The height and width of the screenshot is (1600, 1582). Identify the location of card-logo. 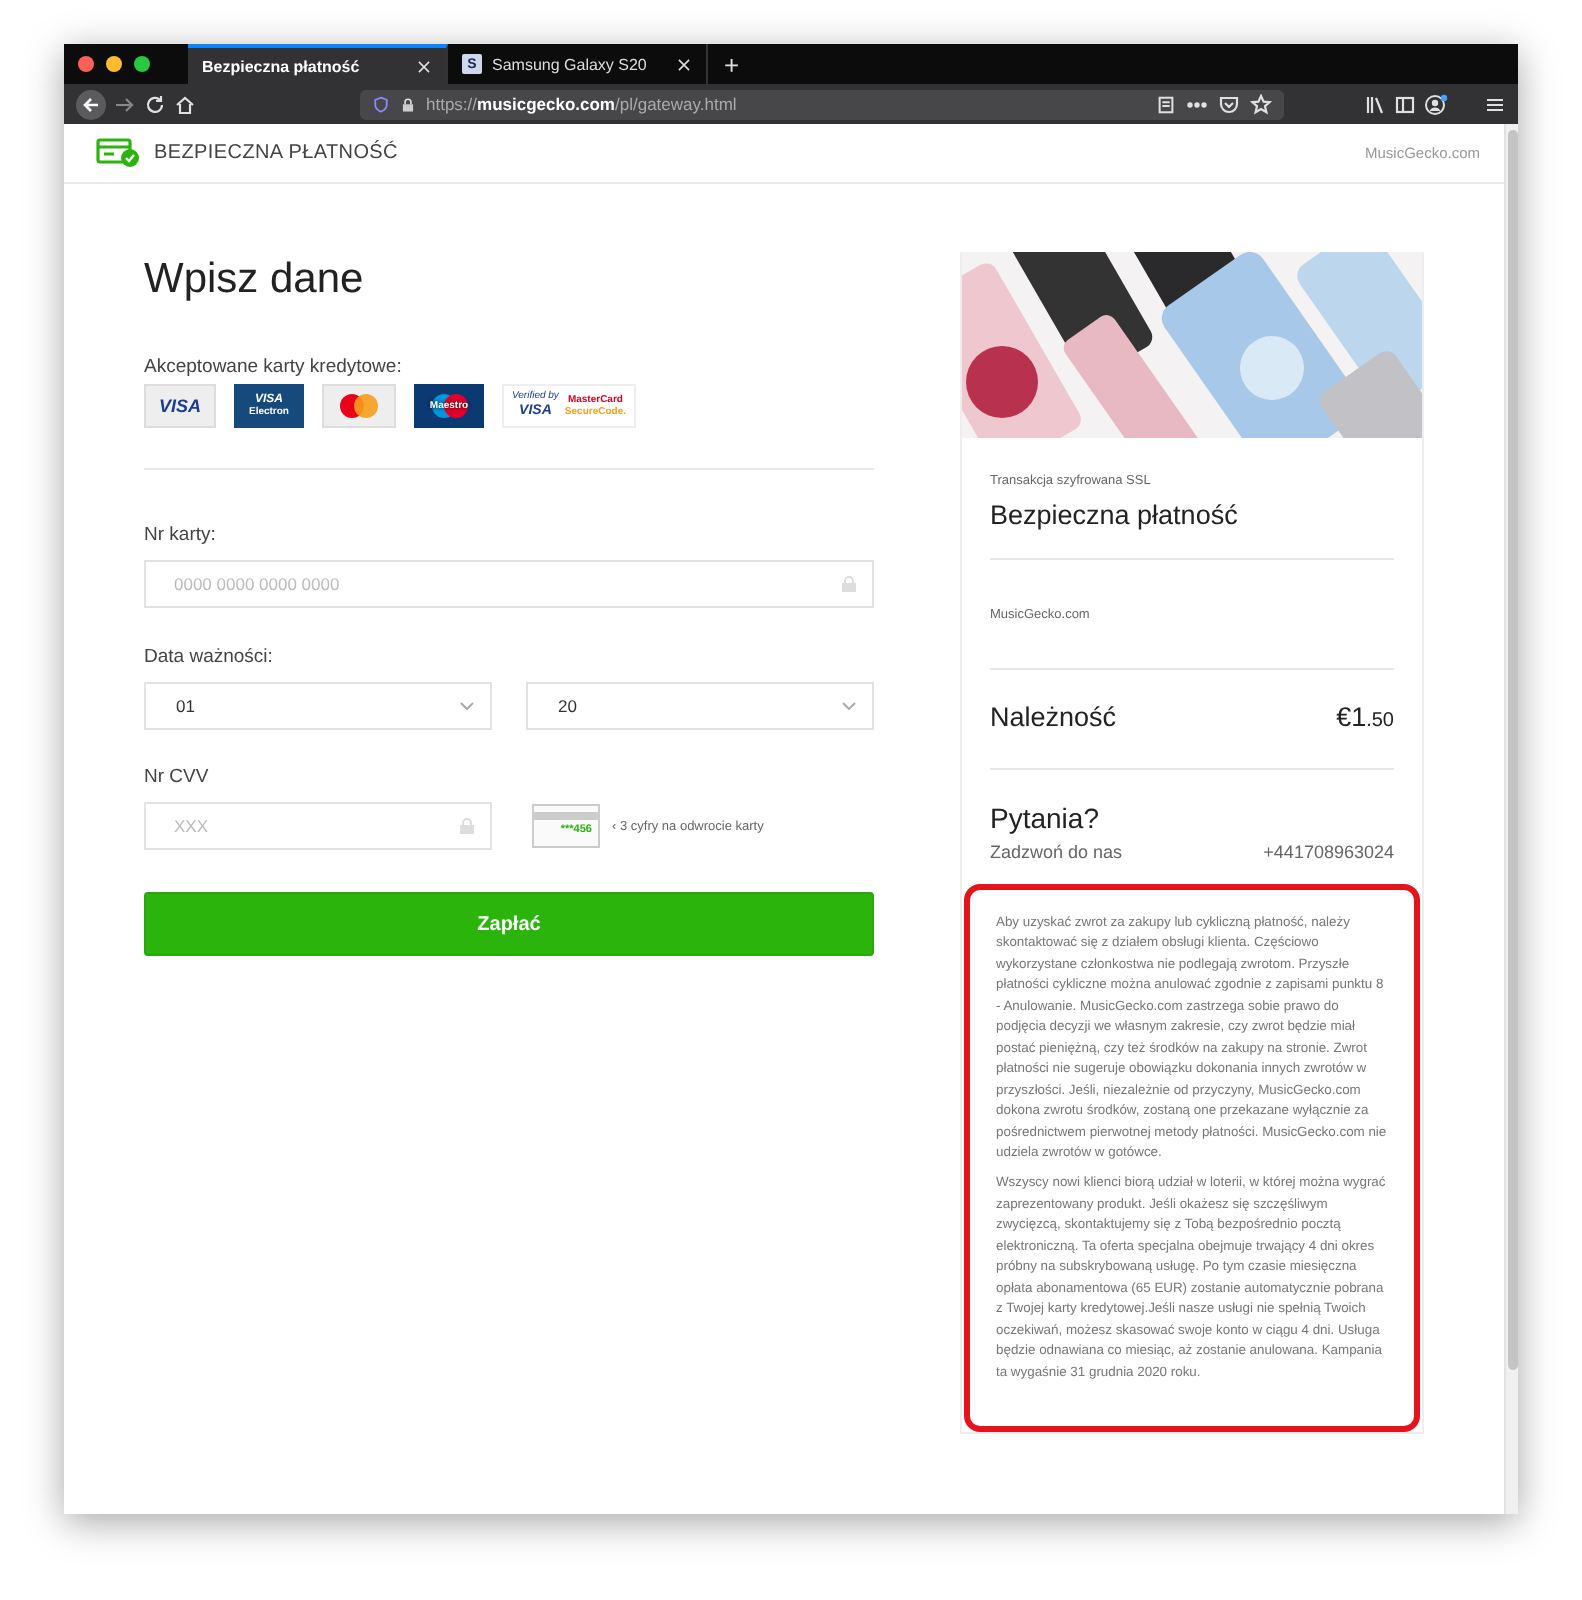
(359, 406).